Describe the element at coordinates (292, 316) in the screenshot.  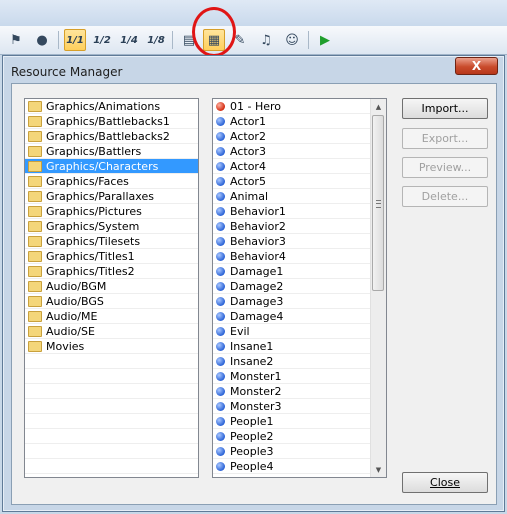
I see `resource-item: Damage4` at that location.